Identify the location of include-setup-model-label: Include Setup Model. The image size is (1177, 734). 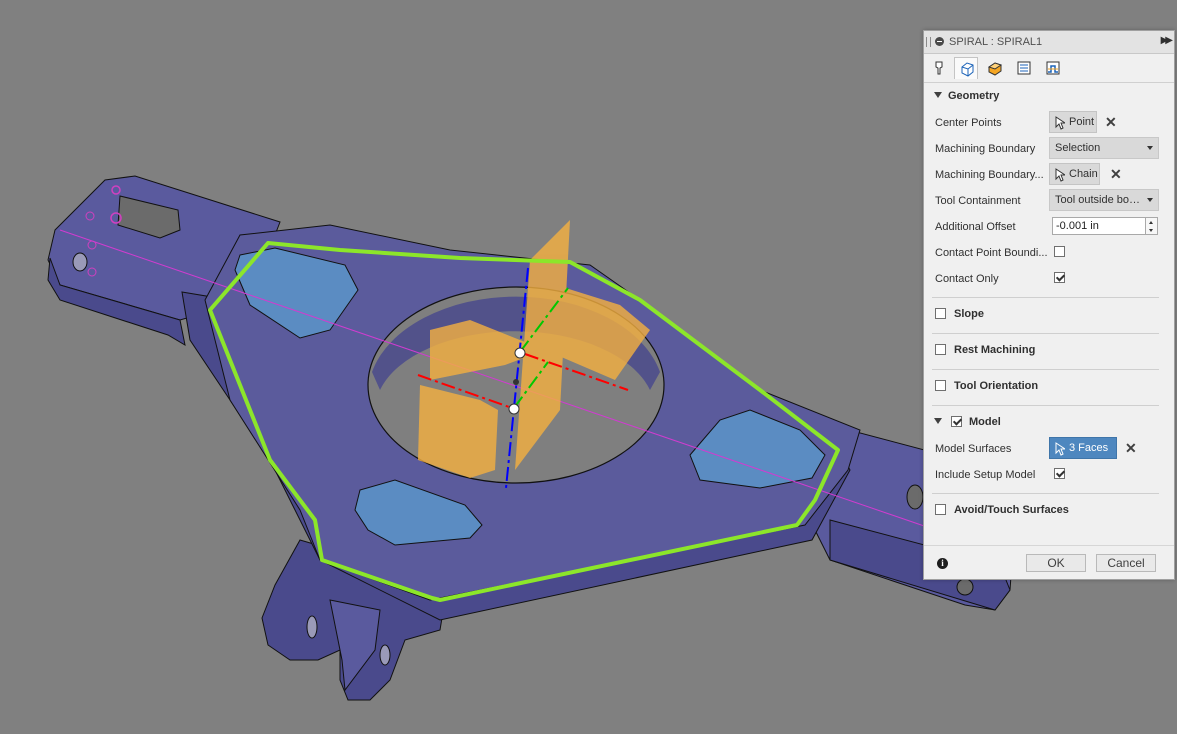
(985, 475).